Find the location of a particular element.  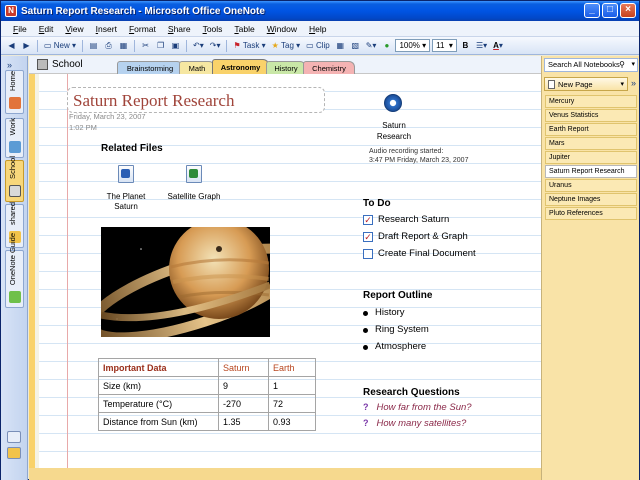

tab-history: History is located at coordinates (286, 67).